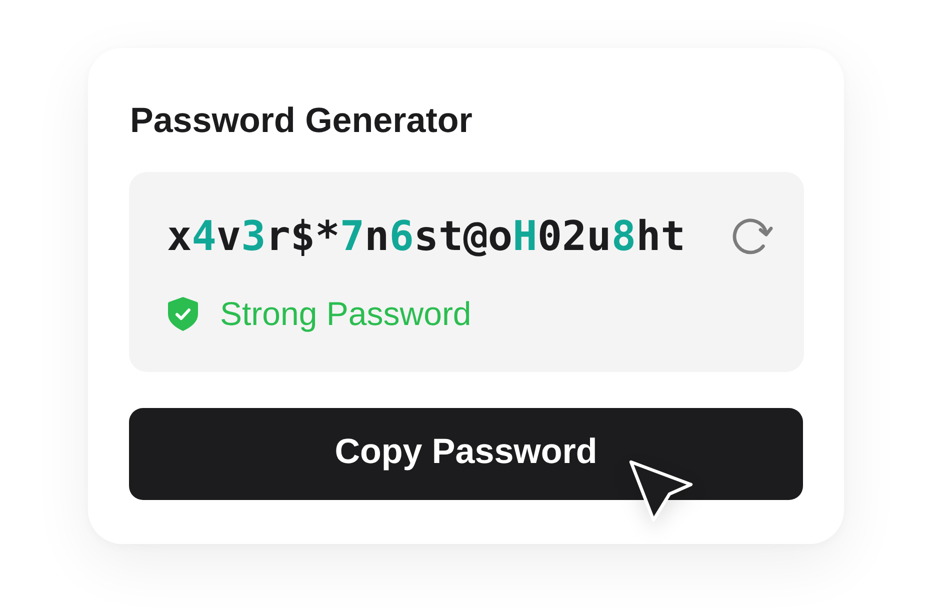 This screenshot has width=932, height=614. Describe the element at coordinates (346, 314) in the screenshot. I see `strength-label: Strong Password` at that location.